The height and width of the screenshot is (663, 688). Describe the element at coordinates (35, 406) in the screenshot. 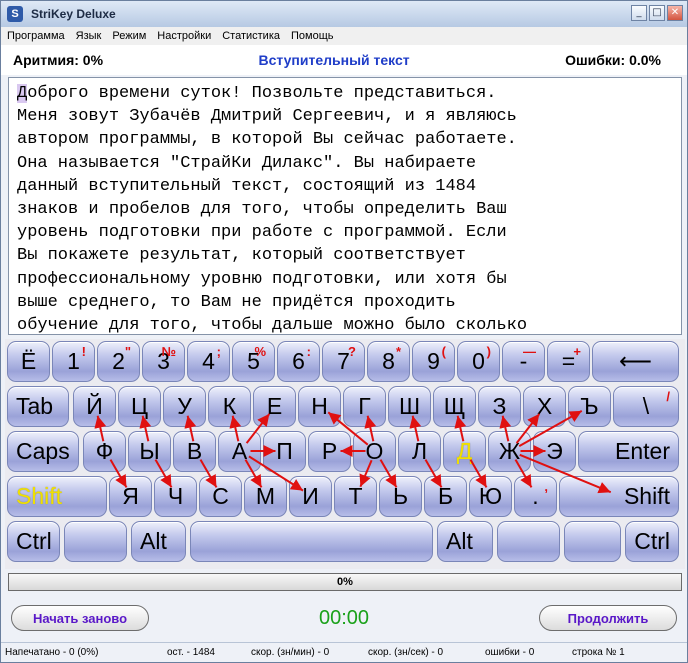

I see `key-label: Tab` at that location.